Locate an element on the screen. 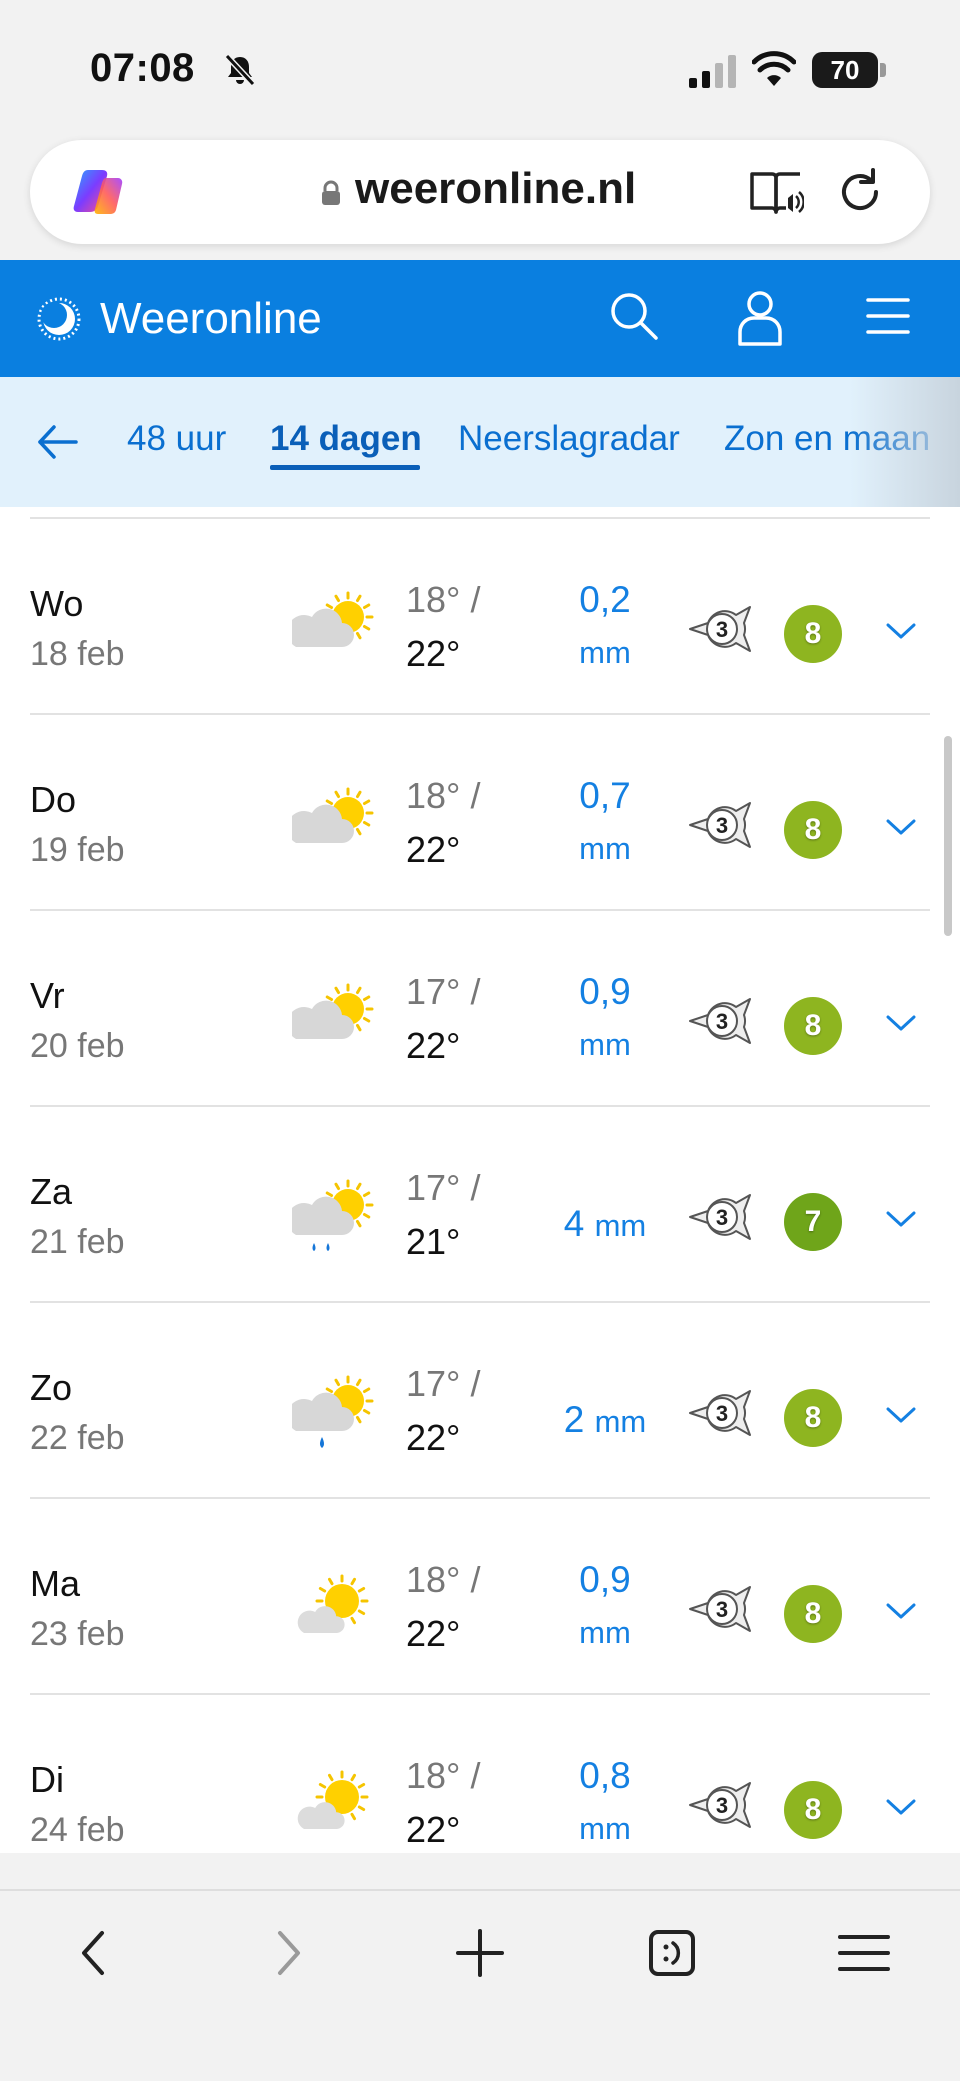 This screenshot has height=2081, width=960. tab-14-dagen: 14 dagen is located at coordinates (346, 439).